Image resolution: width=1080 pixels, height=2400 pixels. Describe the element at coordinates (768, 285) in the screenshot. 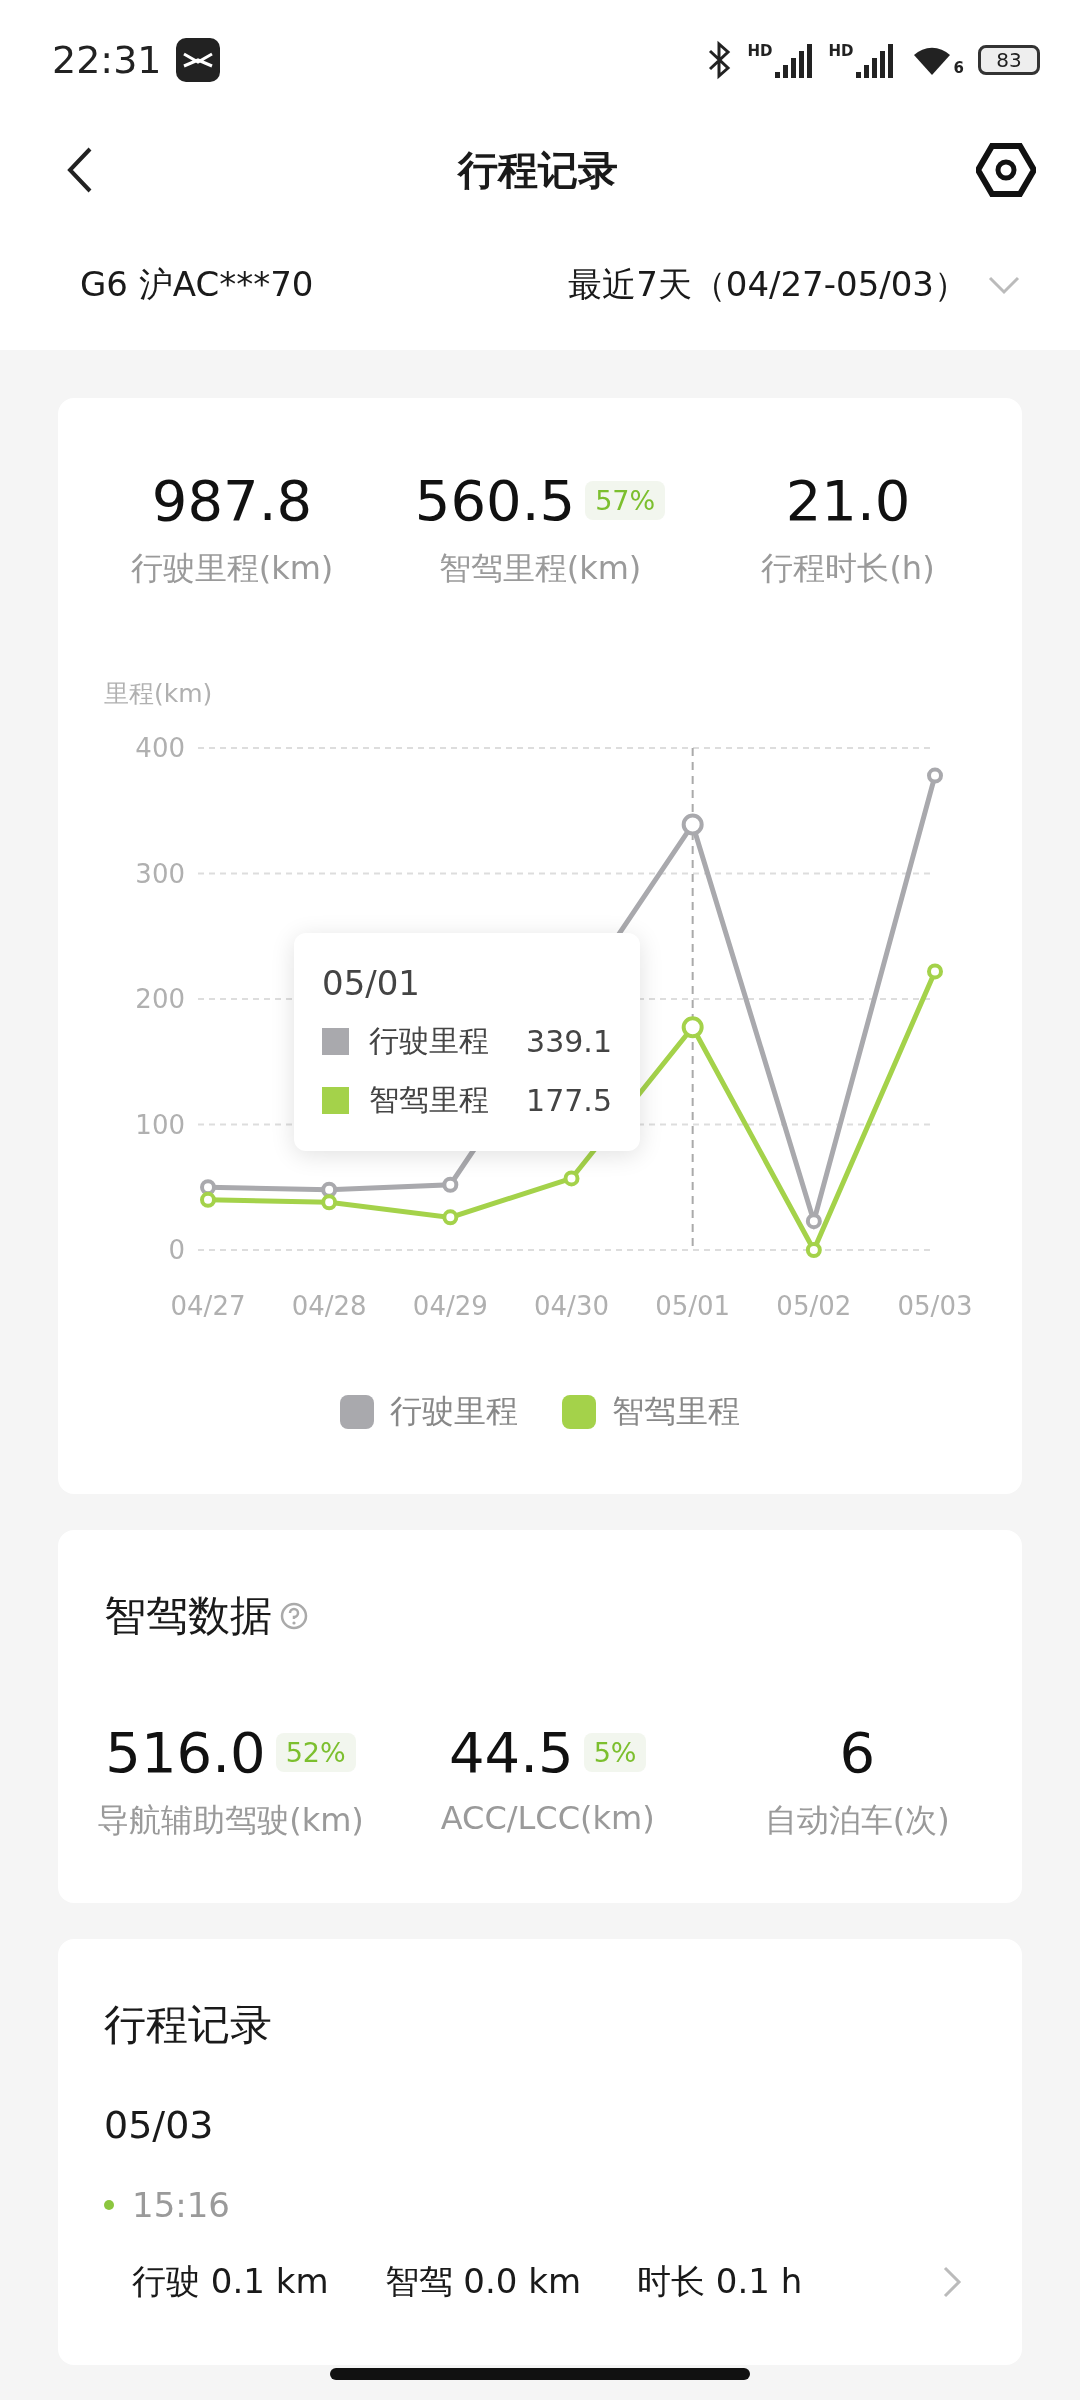

I see `date-range-selector: 最近7天（04/27-05/03）` at that location.